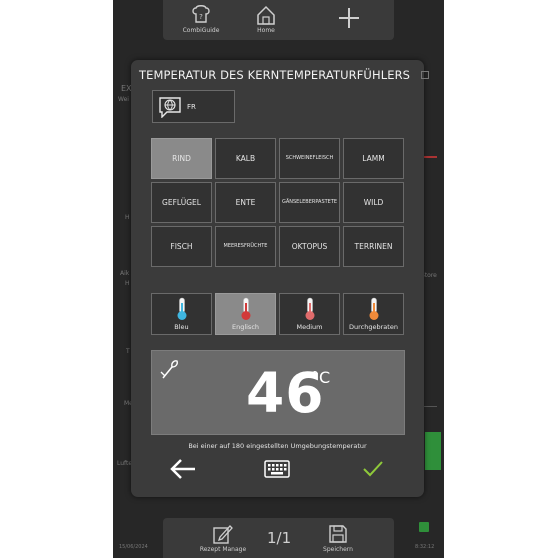  I want to click on bg-marker, so click(430, 157).